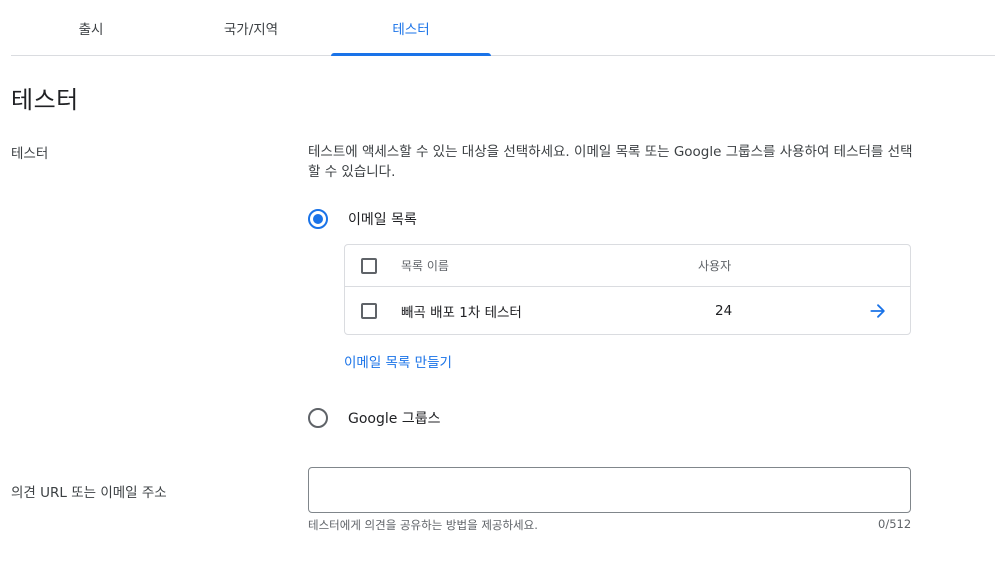 This screenshot has height=585, width=995. I want to click on google-groups-option-label: Google 그룹스, so click(394, 419).